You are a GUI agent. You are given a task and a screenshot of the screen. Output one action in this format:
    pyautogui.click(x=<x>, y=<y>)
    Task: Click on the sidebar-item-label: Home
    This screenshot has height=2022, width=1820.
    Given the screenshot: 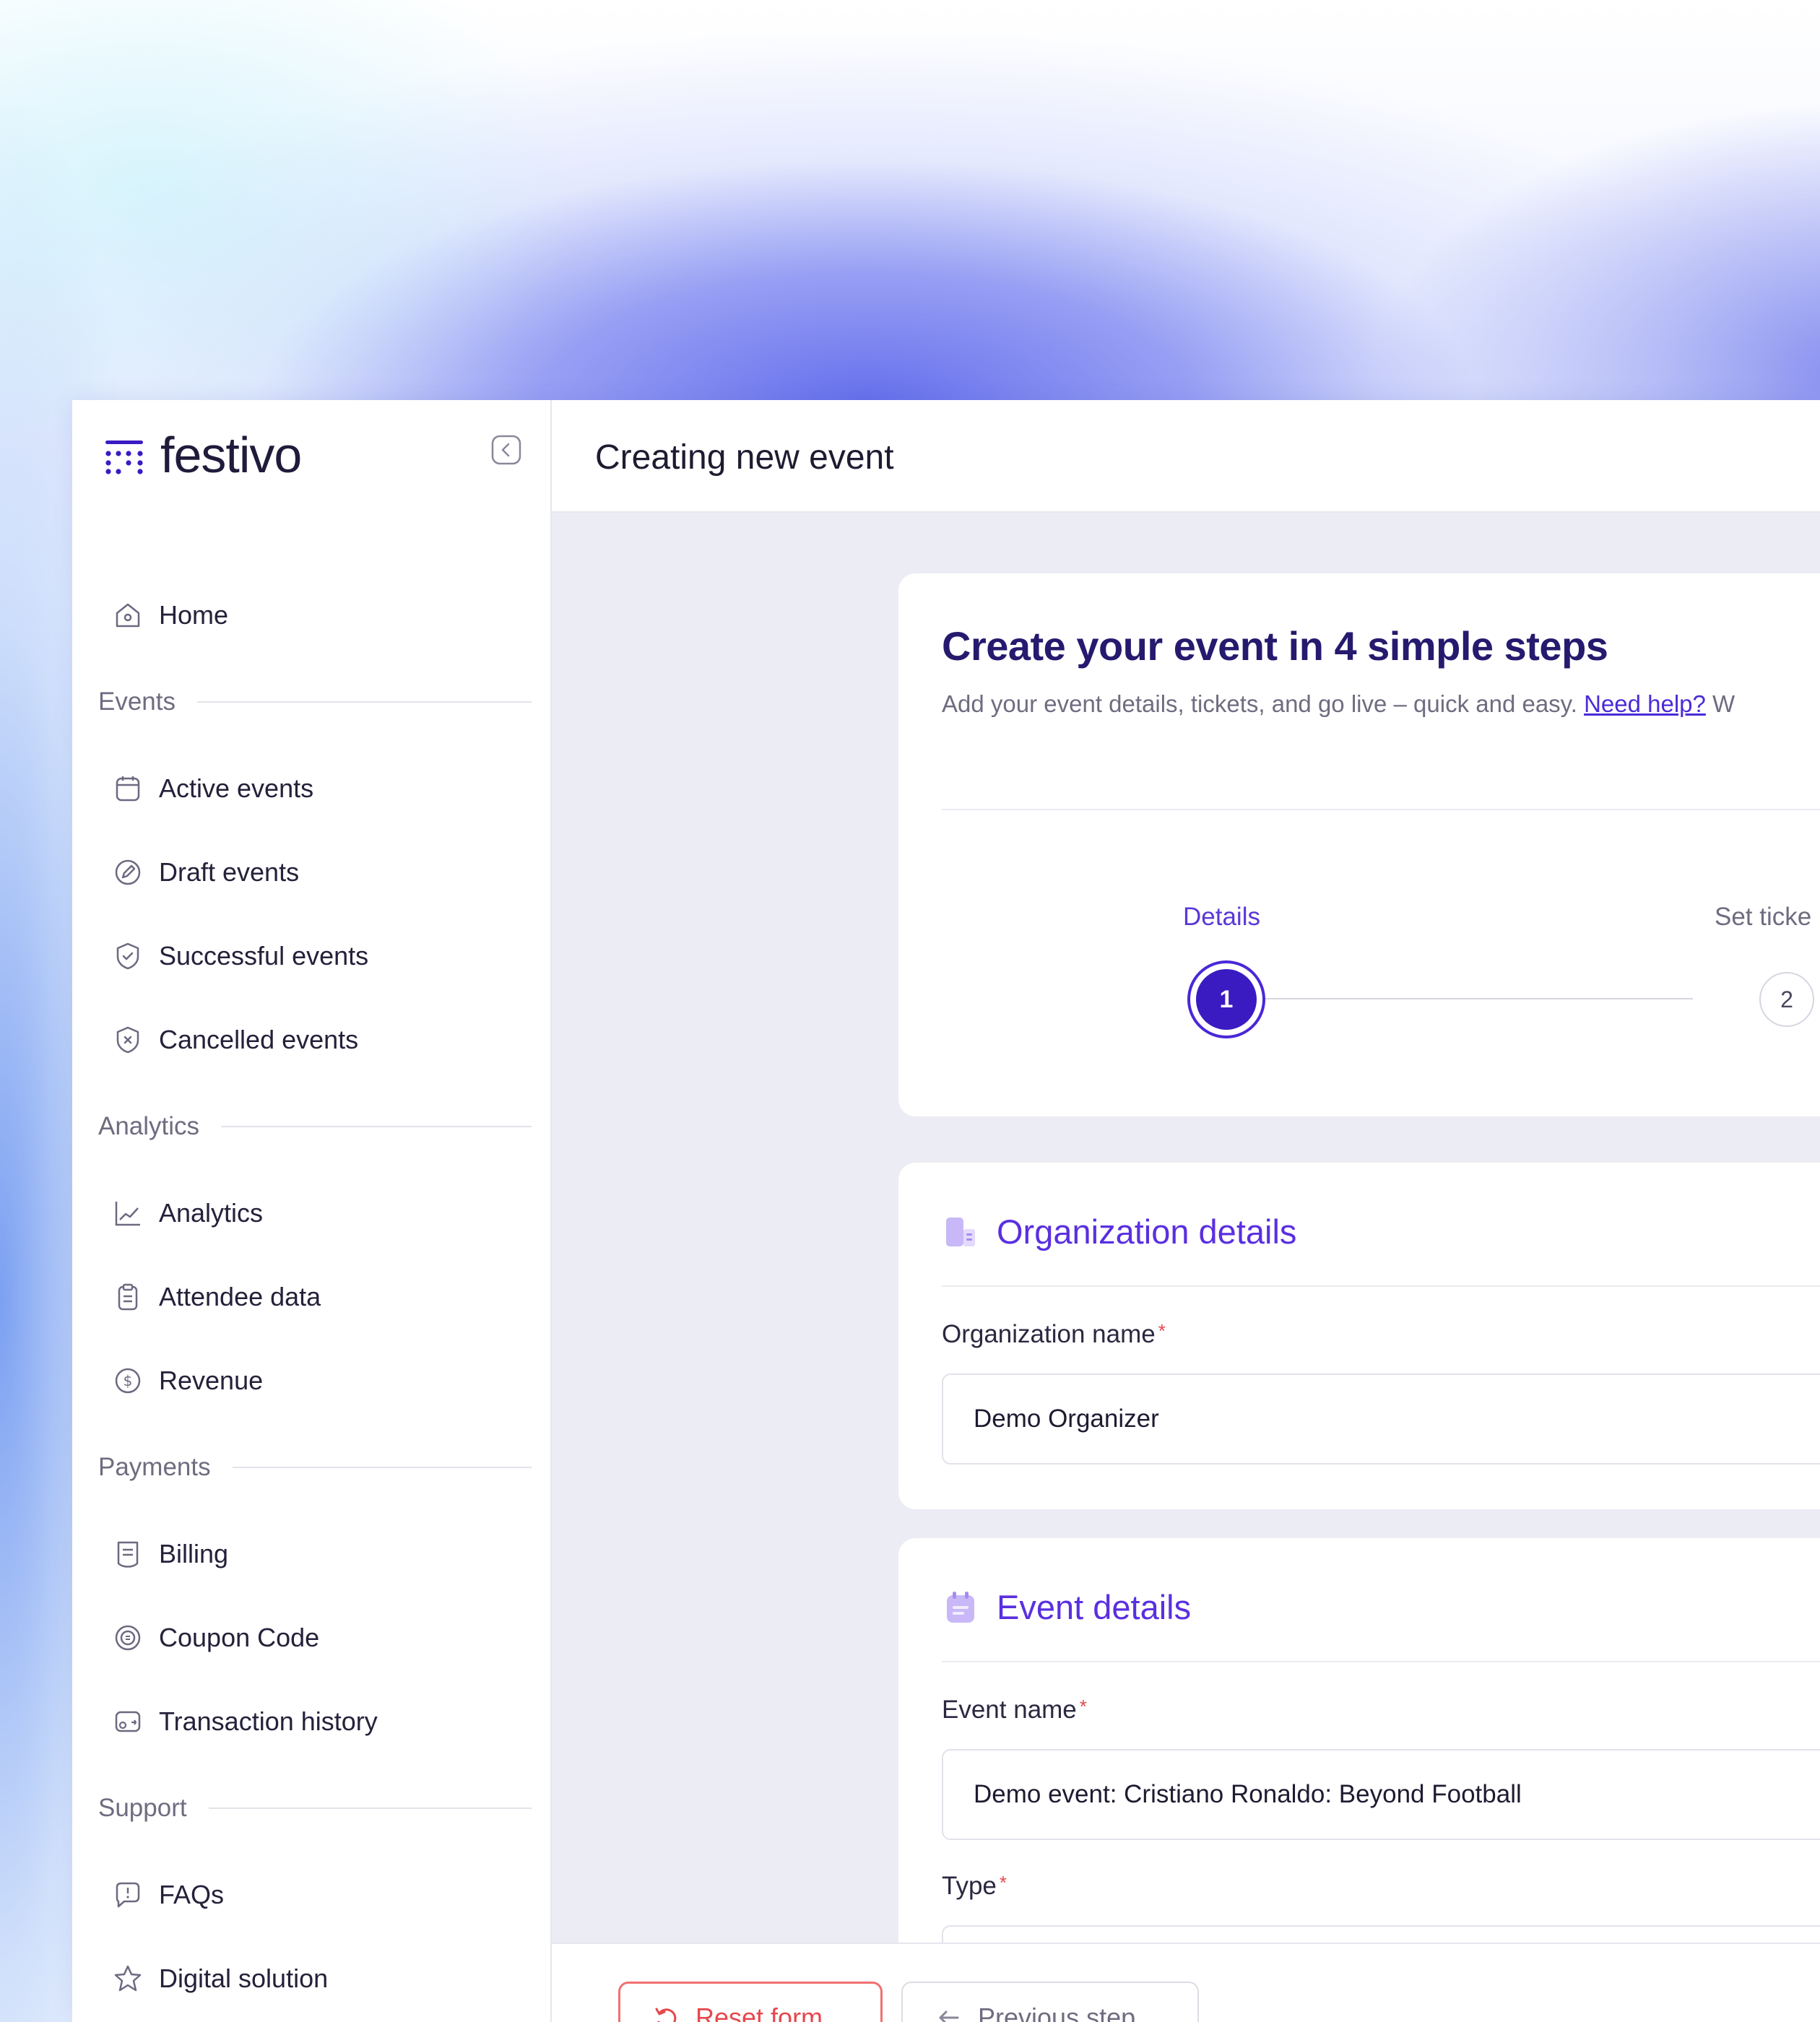 What is the action you would take?
    pyautogui.click(x=194, y=615)
    